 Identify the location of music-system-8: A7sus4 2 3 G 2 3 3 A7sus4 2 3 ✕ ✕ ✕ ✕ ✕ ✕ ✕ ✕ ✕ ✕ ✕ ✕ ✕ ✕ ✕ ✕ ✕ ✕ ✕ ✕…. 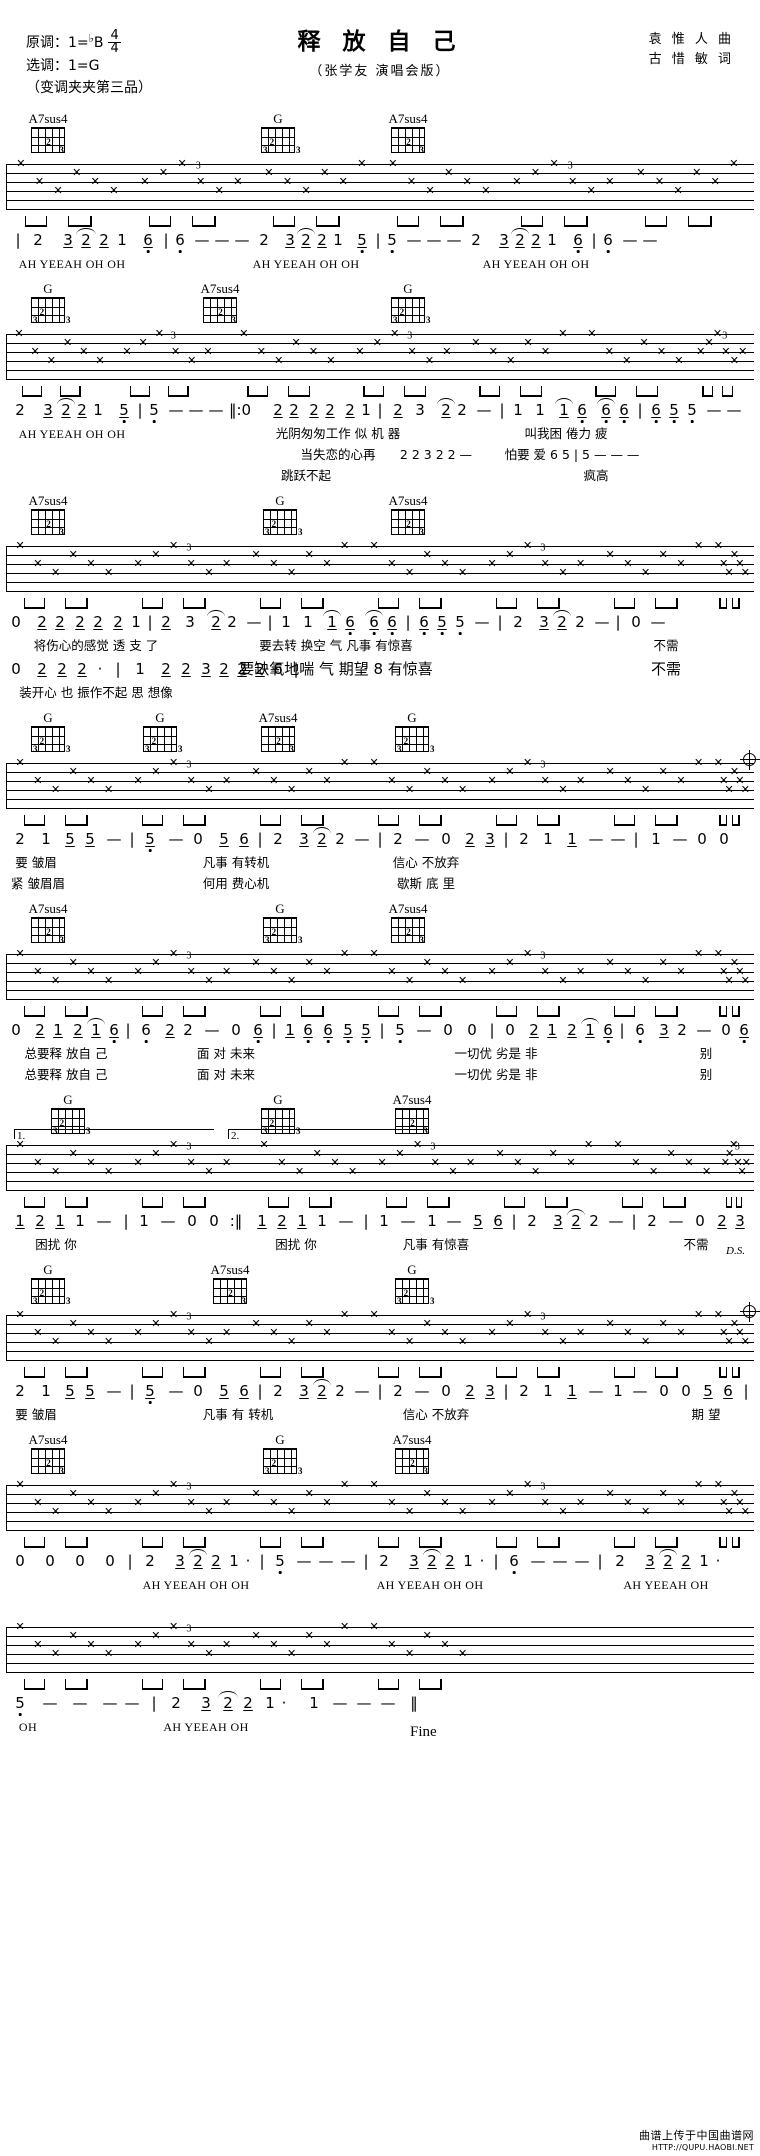
(380, 1515).